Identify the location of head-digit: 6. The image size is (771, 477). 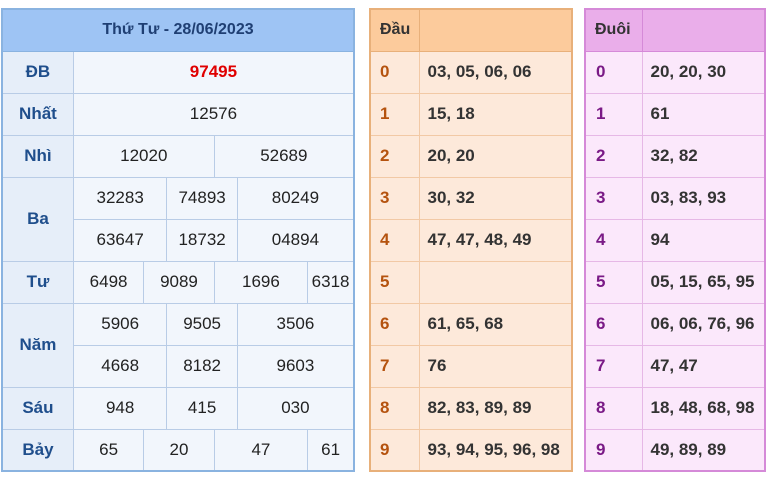
(394, 324).